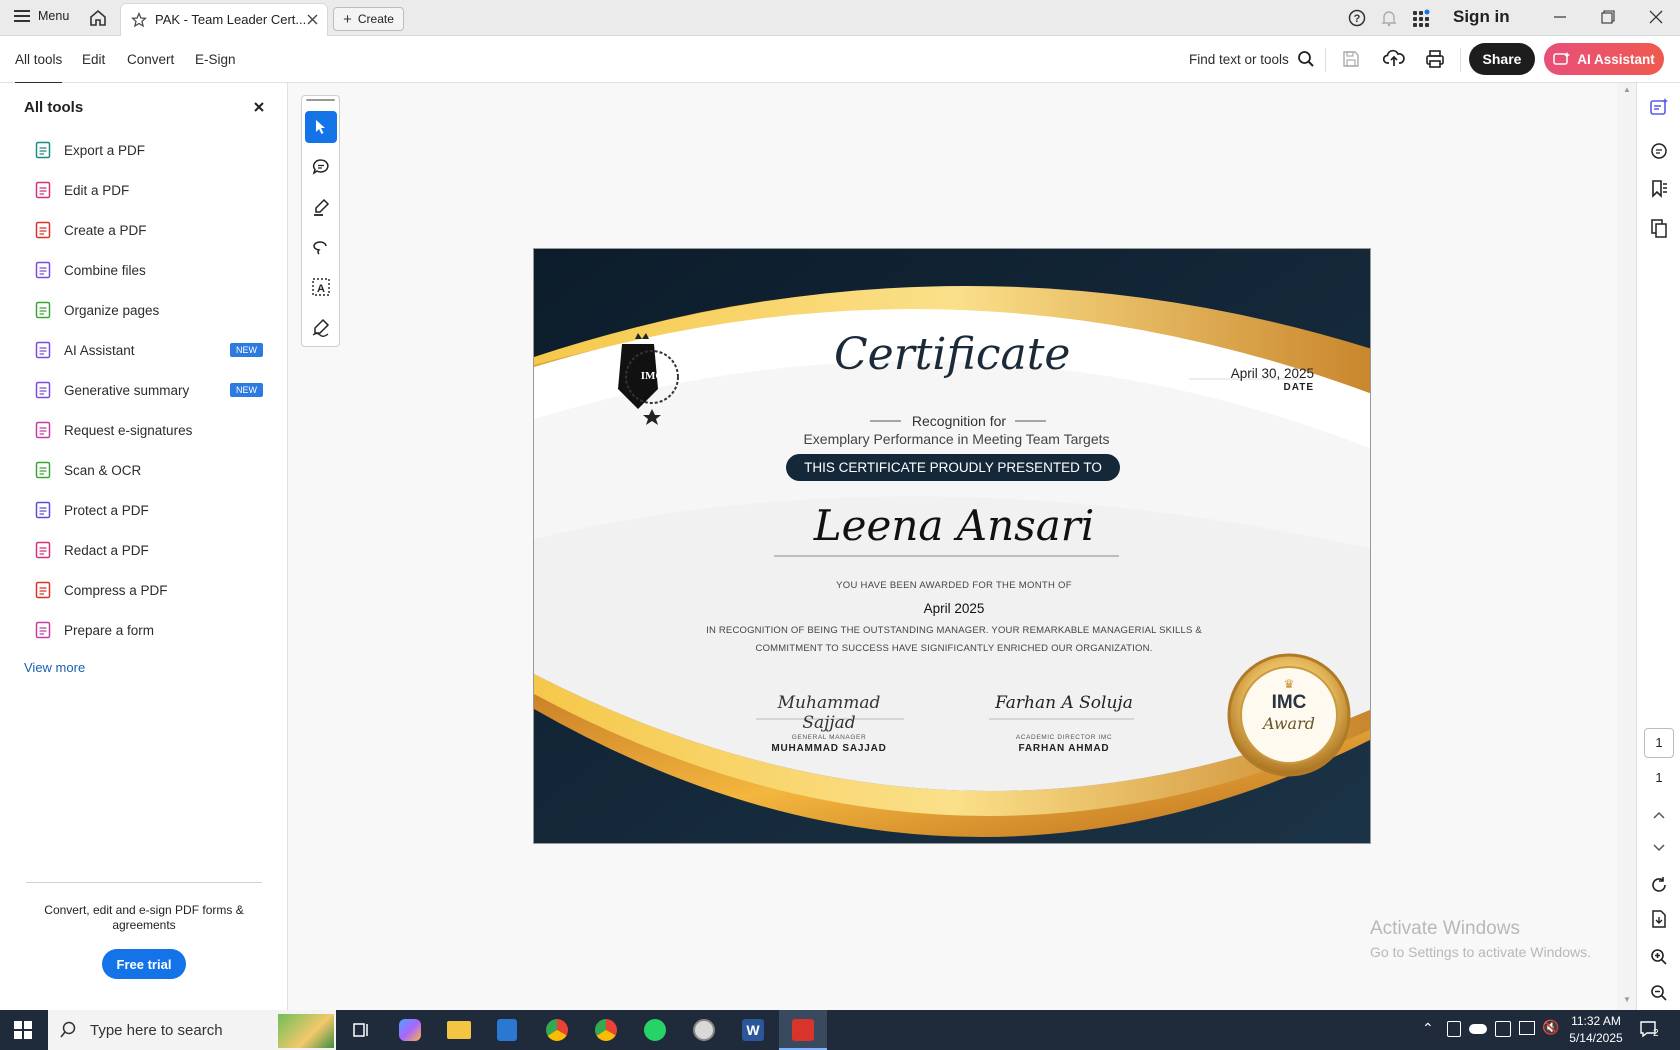 The image size is (1680, 1050). I want to click on star-icon, so click(139, 20).